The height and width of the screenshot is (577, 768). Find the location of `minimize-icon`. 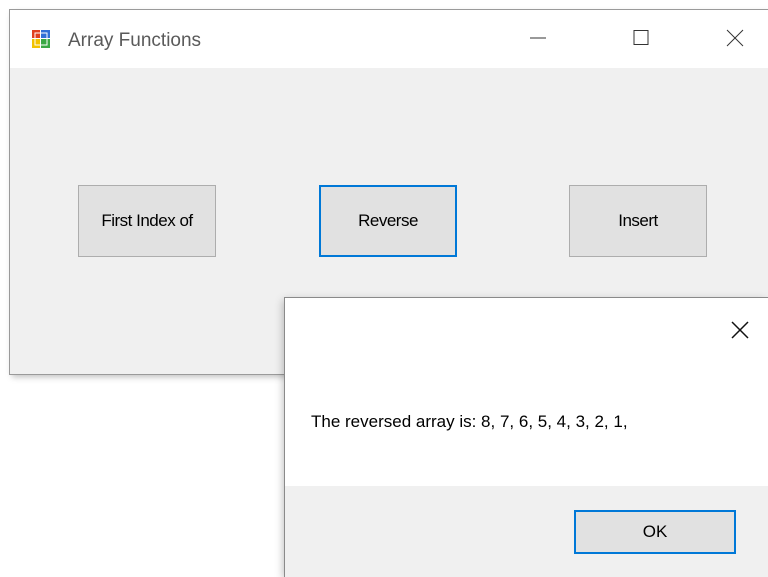

minimize-icon is located at coordinates (538, 38).